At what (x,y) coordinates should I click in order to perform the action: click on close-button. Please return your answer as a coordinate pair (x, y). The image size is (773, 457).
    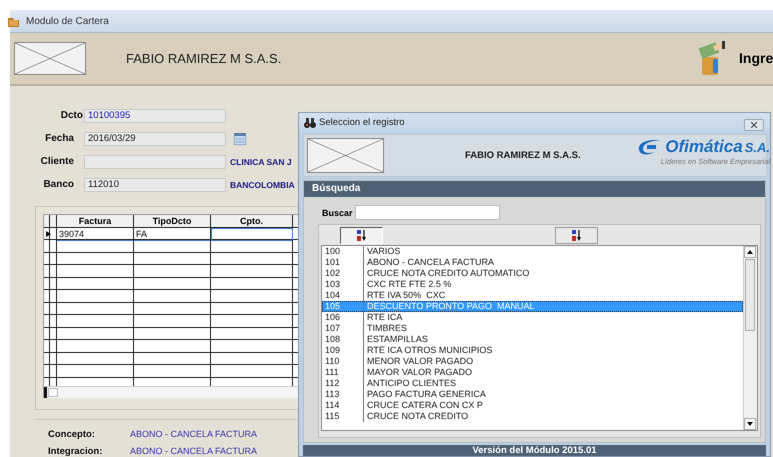
    Looking at the image, I should click on (754, 125).